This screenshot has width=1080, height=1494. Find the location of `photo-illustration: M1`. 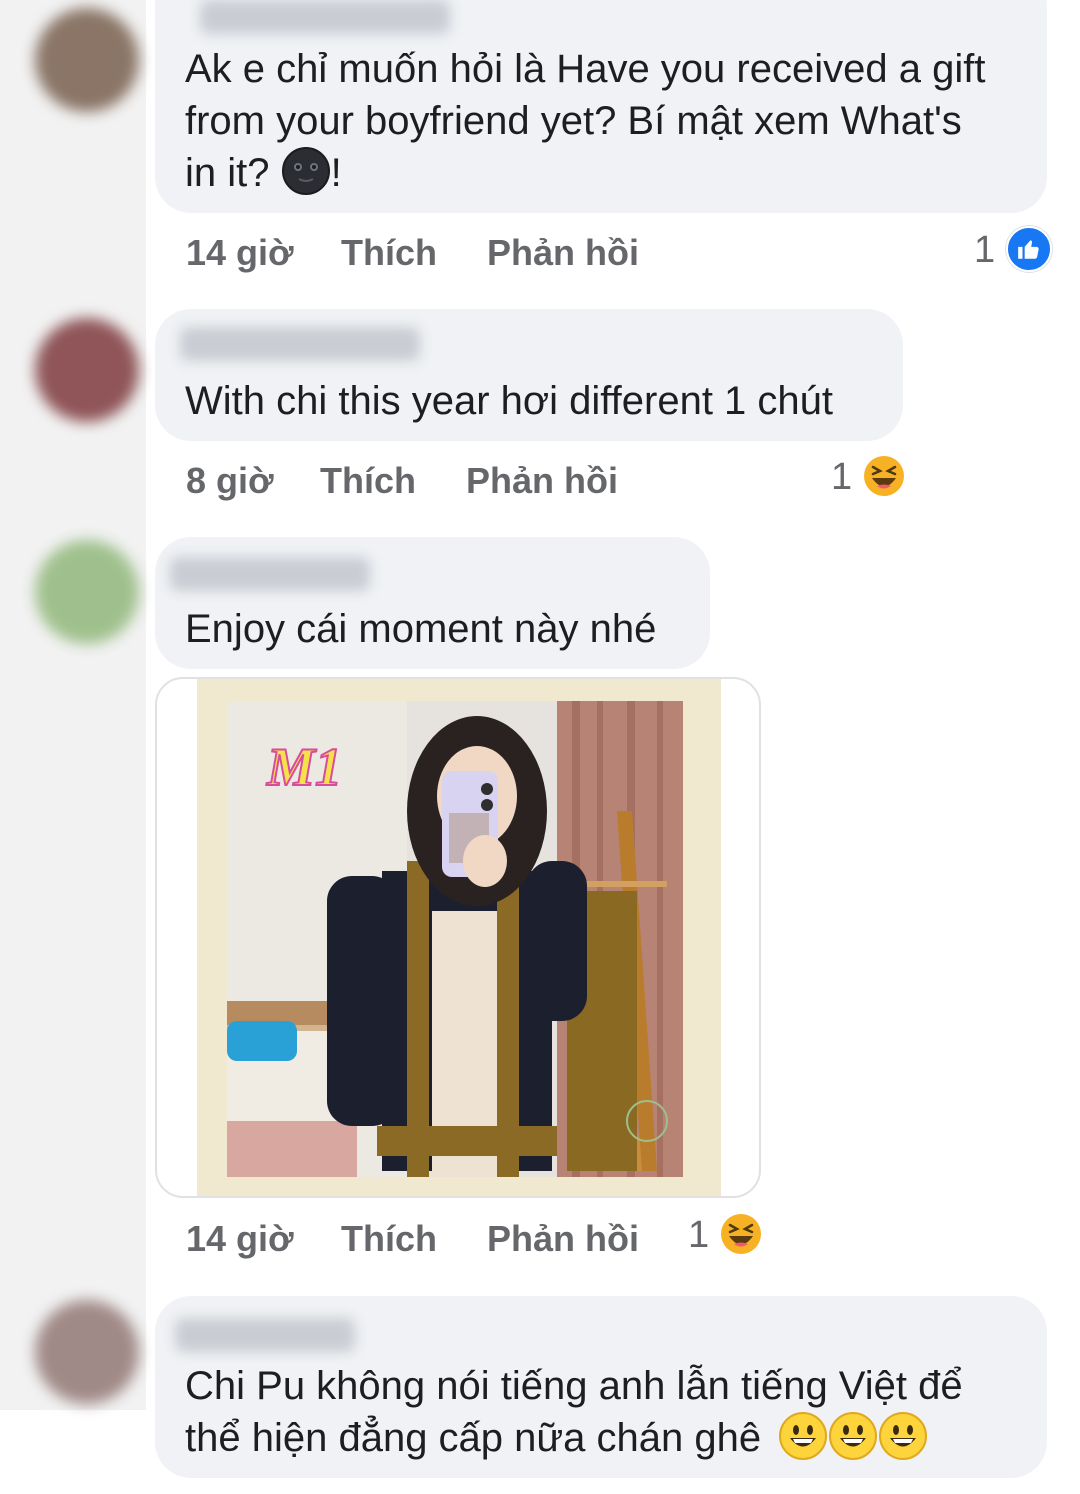

photo-illustration: M1 is located at coordinates (455, 939).